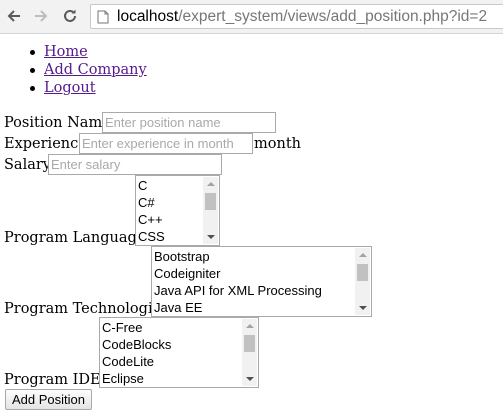  Describe the element at coordinates (56, 380) in the screenshot. I see `program-ides-label: Program IDEs` at that location.